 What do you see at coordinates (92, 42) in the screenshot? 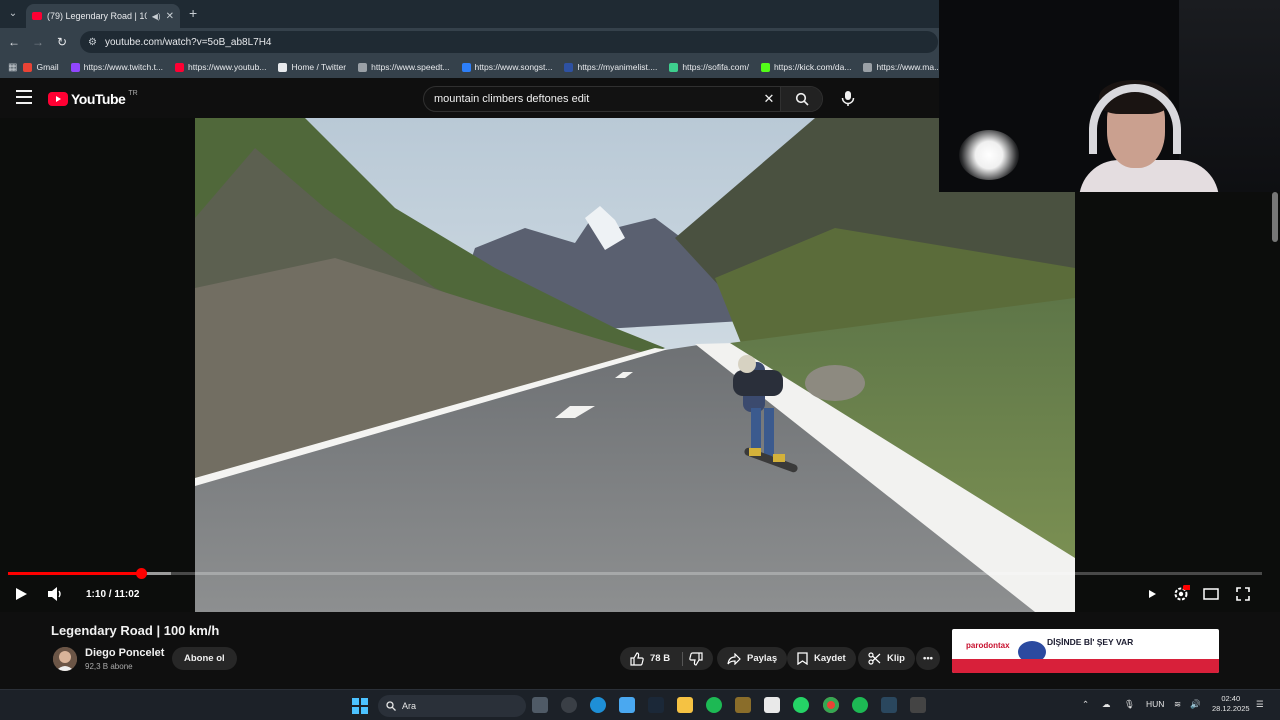
I see `site-info-icon: ⚙` at bounding box center [92, 42].